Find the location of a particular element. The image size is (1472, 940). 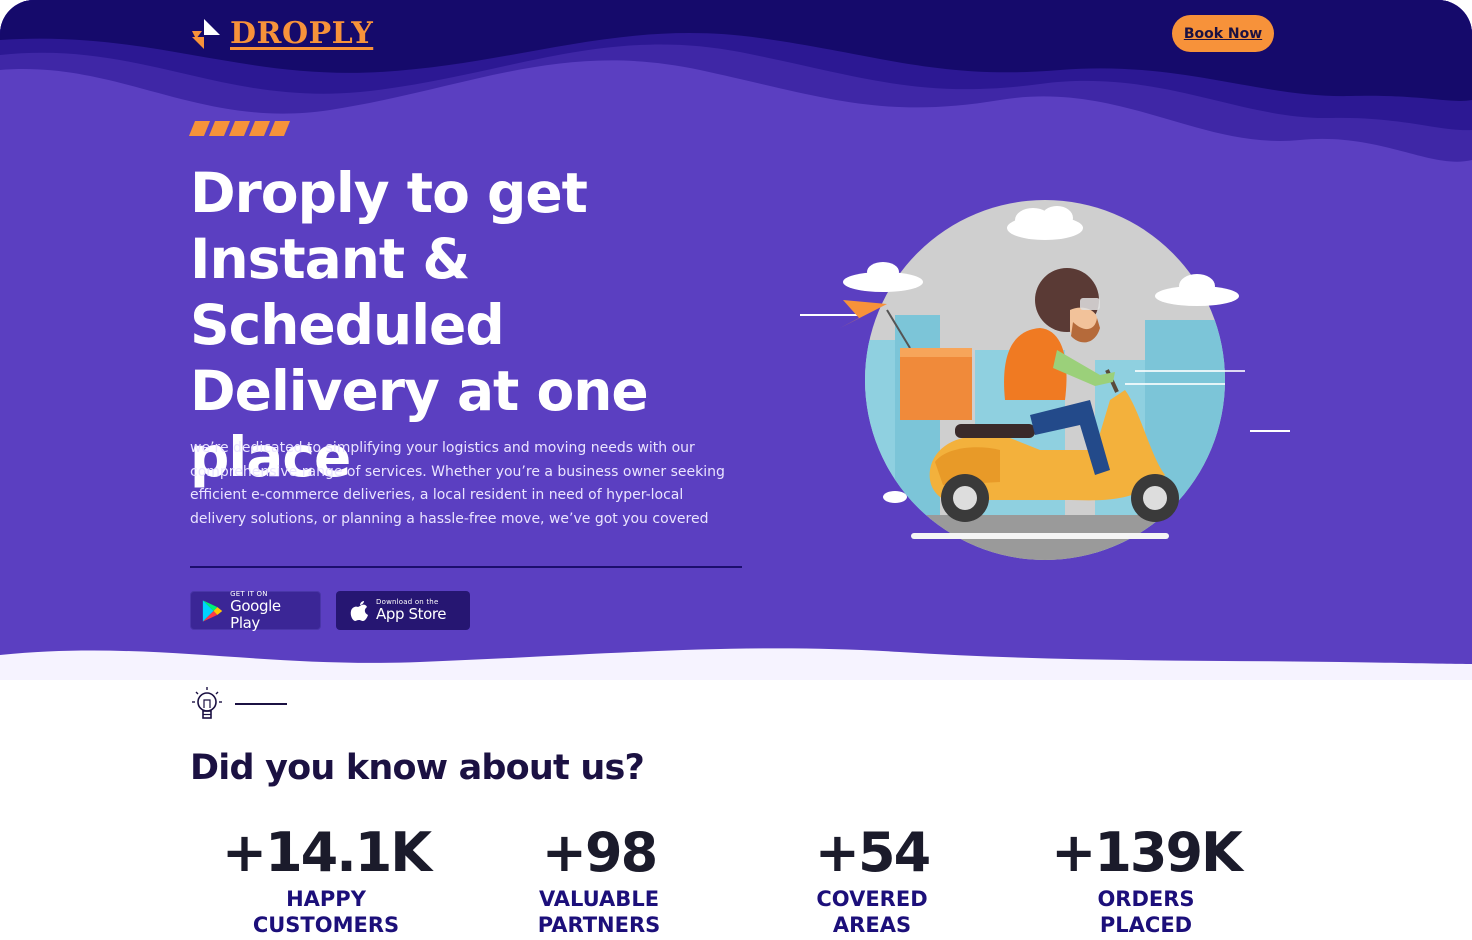

google-play-icon is located at coordinates (212, 610).